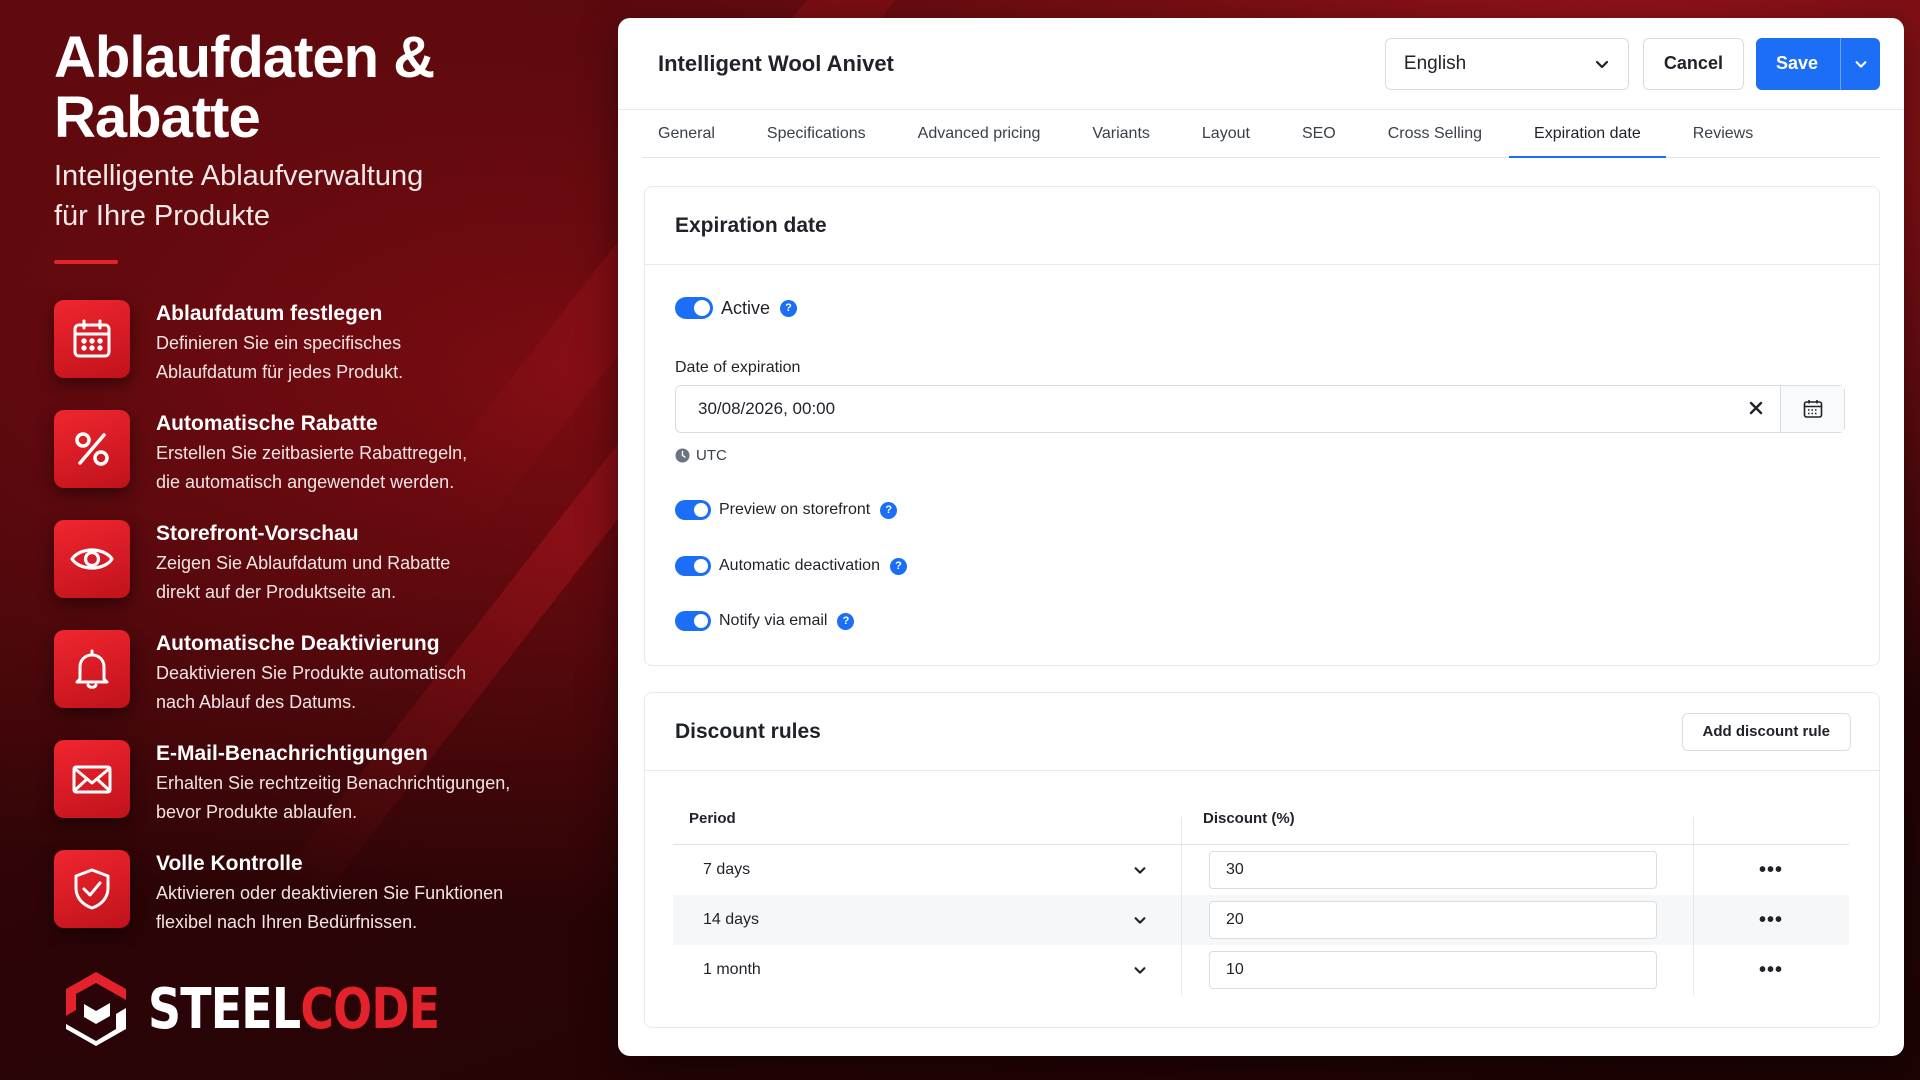 The width and height of the screenshot is (1920, 1080). I want to click on discount-input: 10, so click(1433, 970).